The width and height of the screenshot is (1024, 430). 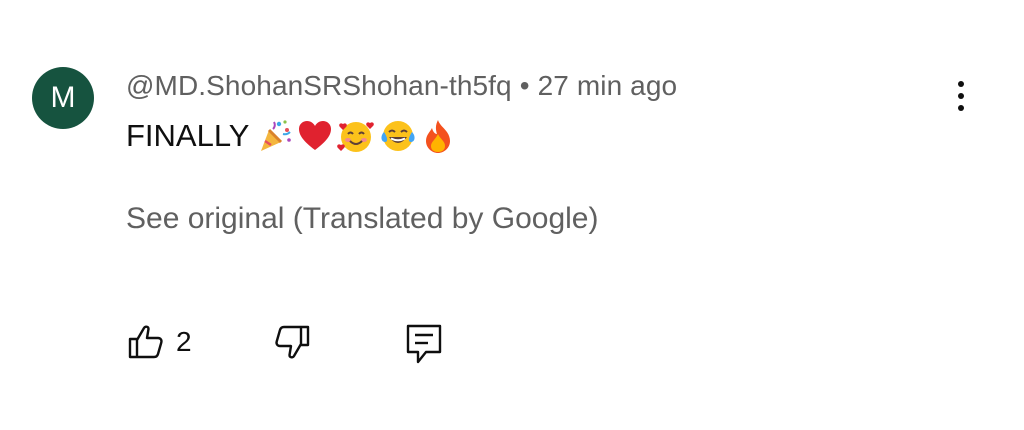 I want to click on comment-body: FINALLY, so click(x=290, y=137).